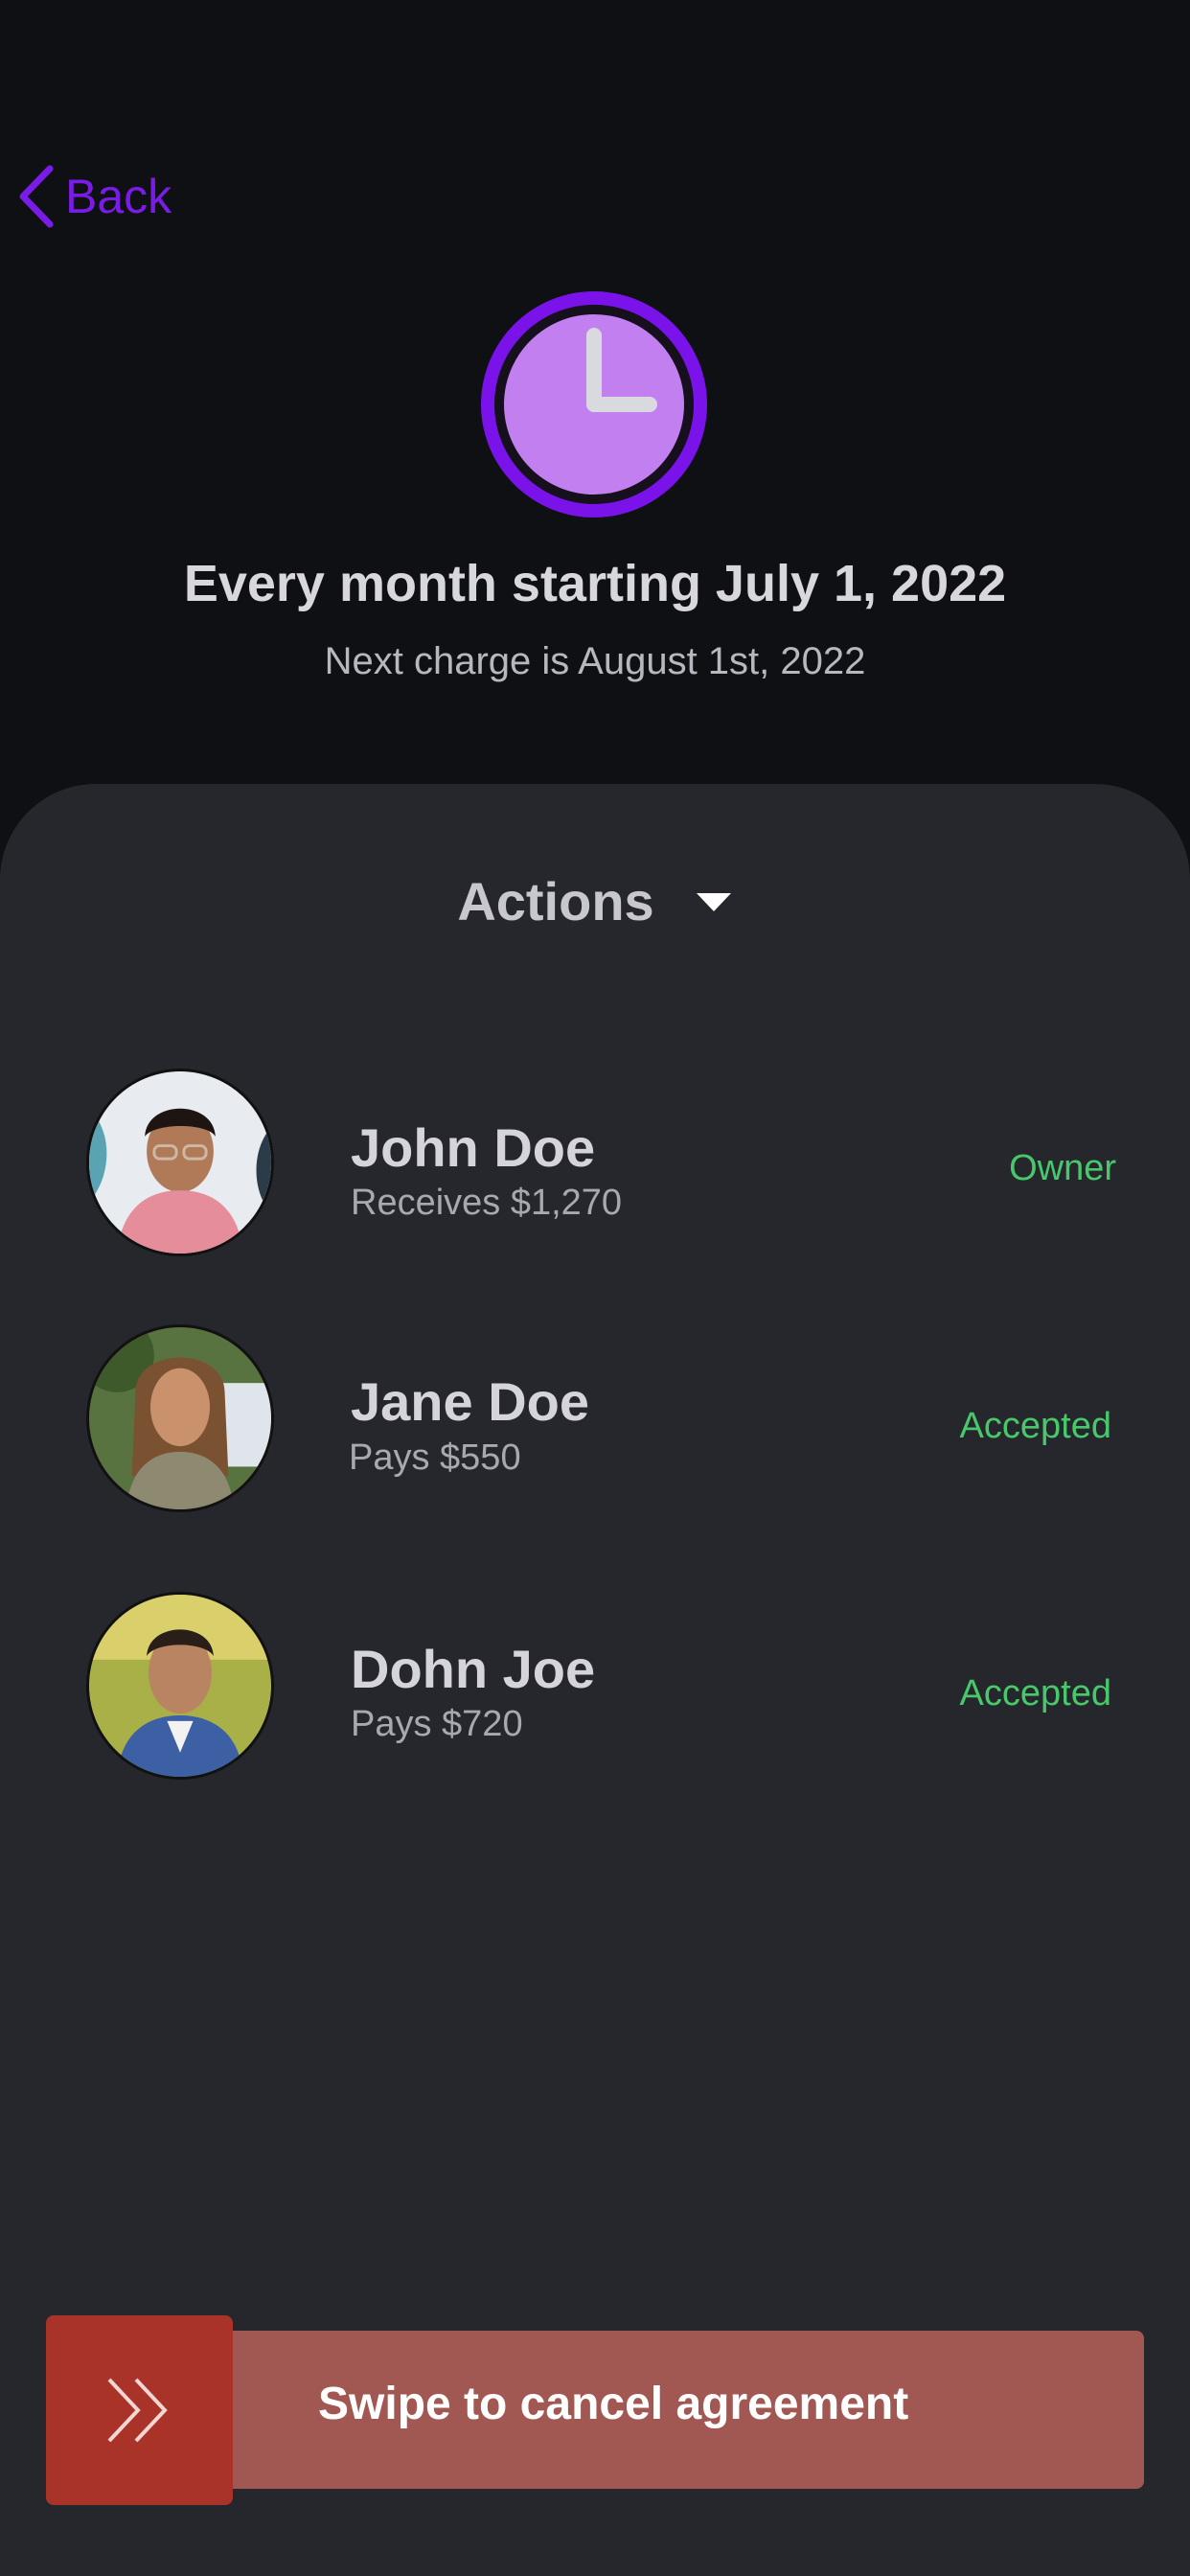 This screenshot has width=1190, height=2576. Describe the element at coordinates (119, 196) in the screenshot. I see `back-label: Back` at that location.